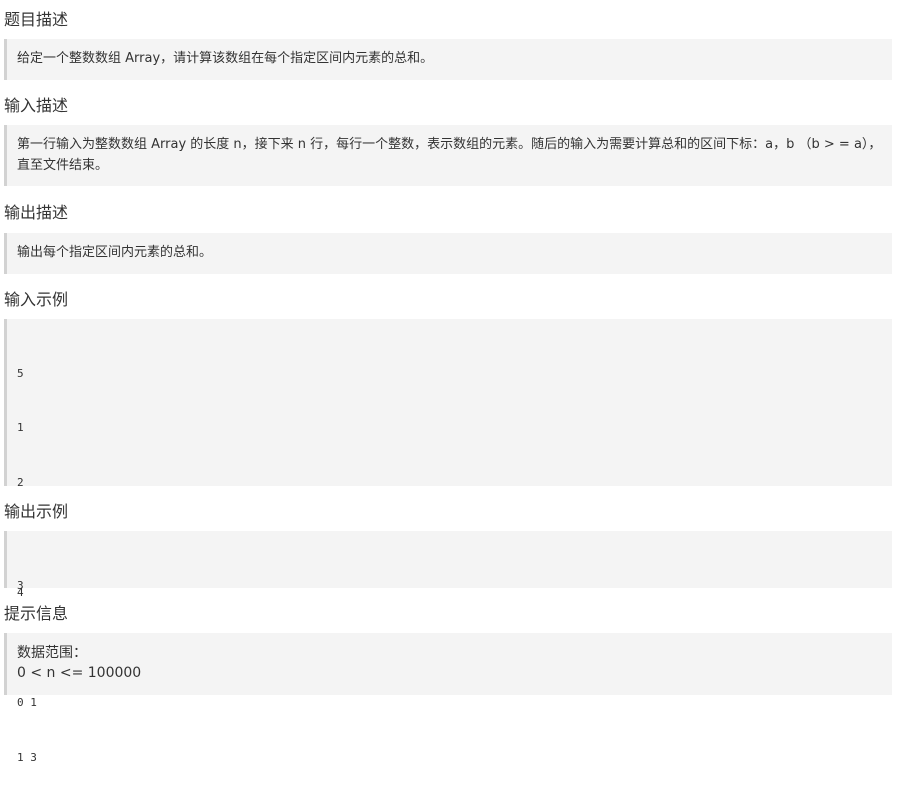 The image size is (911, 804). I want to click on output-description-text: 输出每个指定区间内元素的总和。, so click(115, 252).